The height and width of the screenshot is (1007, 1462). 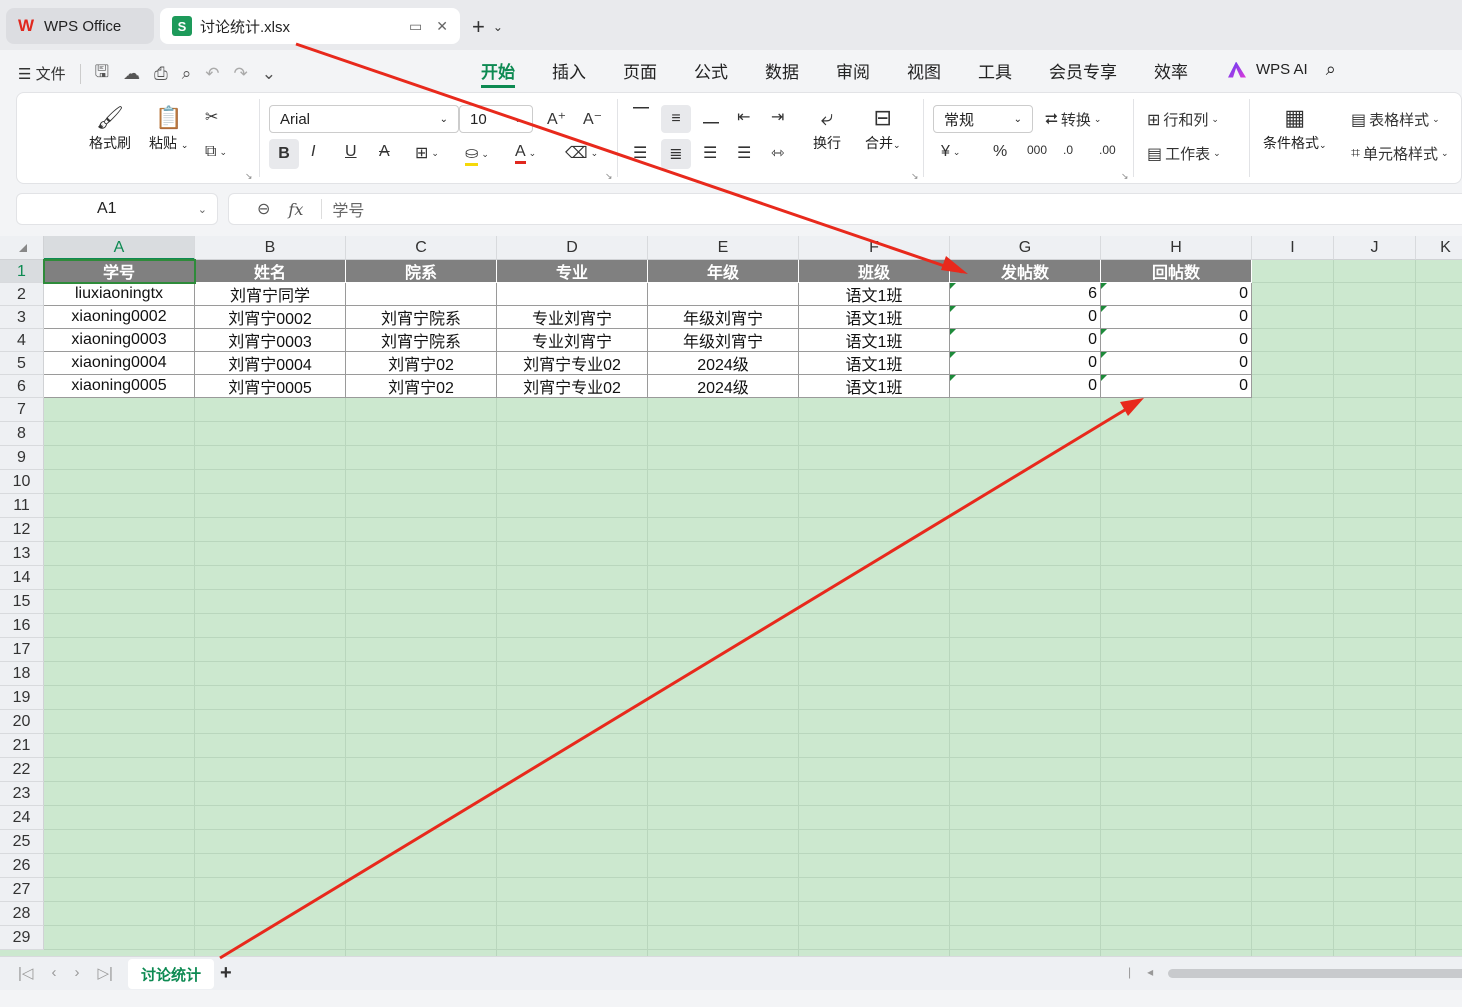 I want to click on cond-format-button: ▦ 条件格式⌄, so click(x=1295, y=128).